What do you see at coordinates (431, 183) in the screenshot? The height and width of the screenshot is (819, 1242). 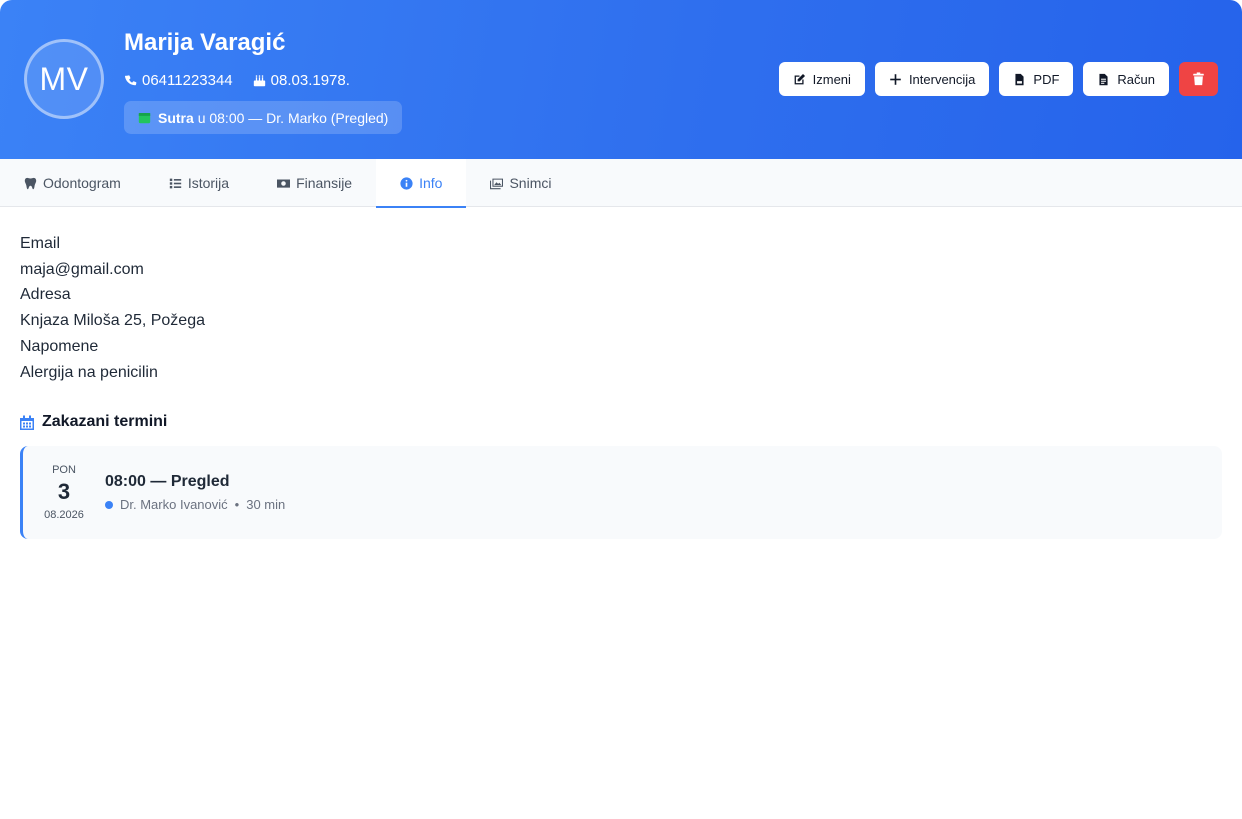 I see `tab-info-label: Info` at bounding box center [431, 183].